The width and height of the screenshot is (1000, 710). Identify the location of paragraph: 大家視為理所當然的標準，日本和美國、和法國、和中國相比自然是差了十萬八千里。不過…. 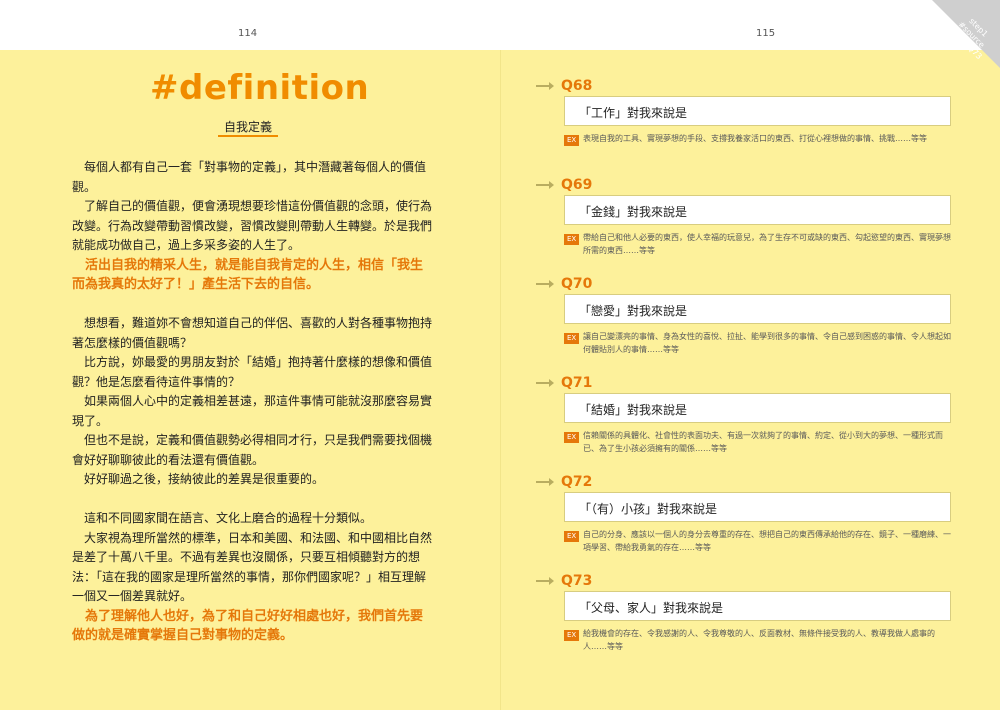
(252, 567).